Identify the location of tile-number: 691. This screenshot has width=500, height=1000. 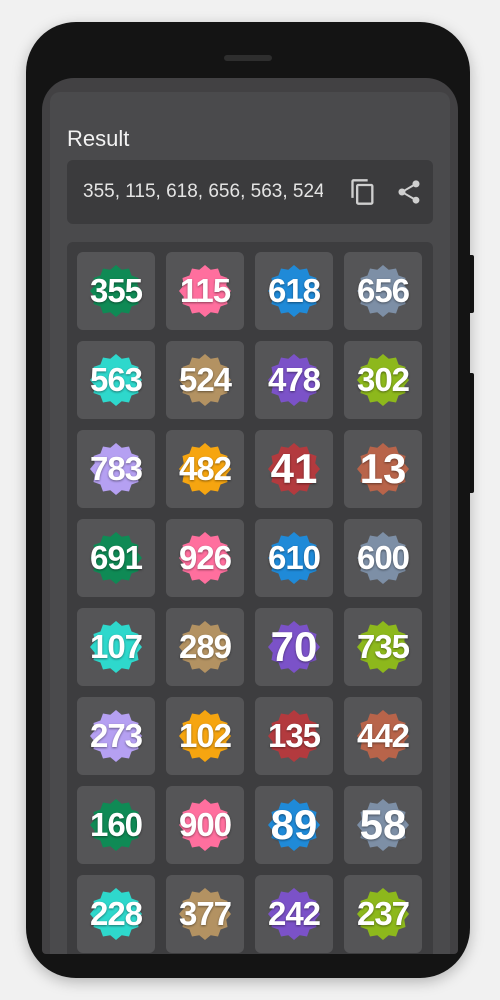
(116, 557).